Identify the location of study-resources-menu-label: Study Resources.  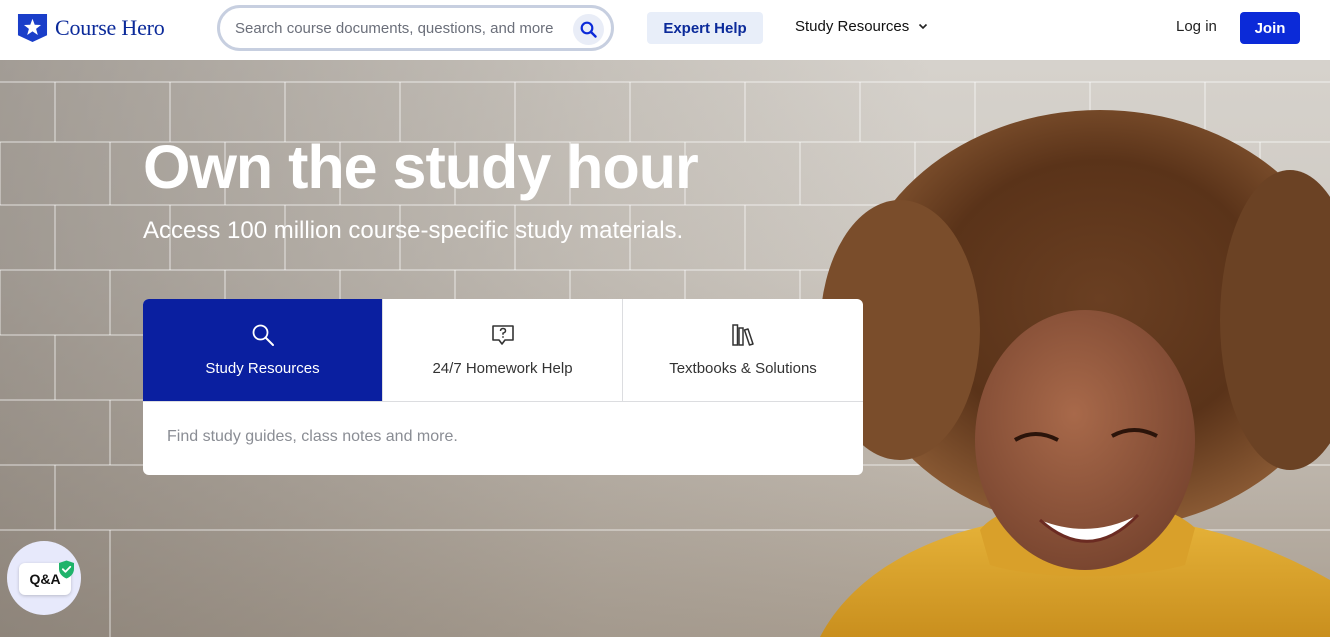
(852, 26).